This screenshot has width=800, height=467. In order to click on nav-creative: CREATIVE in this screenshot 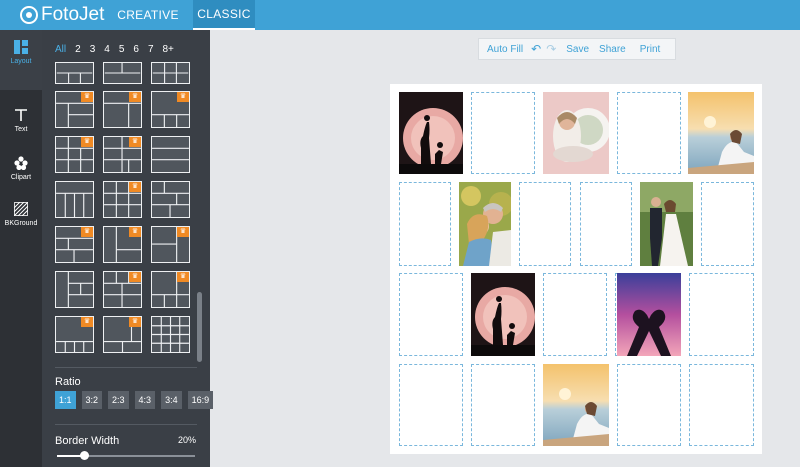, I will do `click(148, 15)`.